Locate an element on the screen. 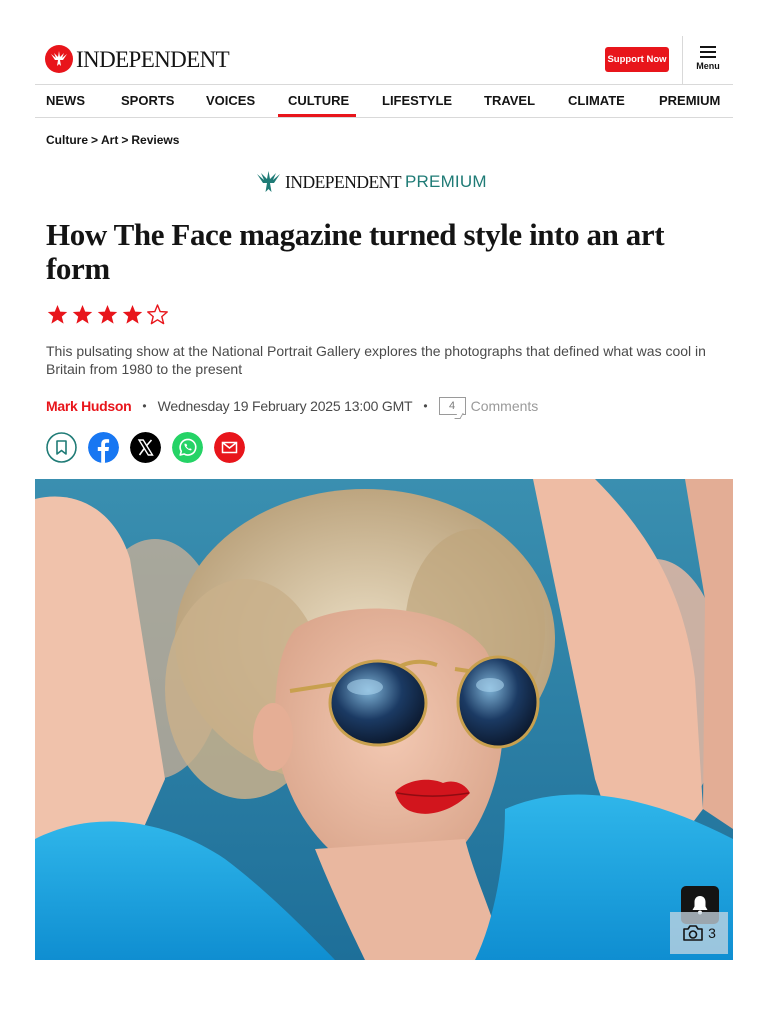  email-icon is located at coordinates (229, 447).